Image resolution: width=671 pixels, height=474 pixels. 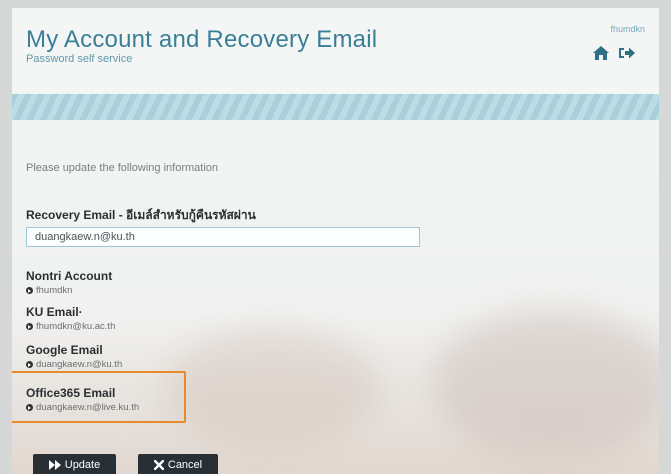 I want to click on username-label: fhumdkn, so click(x=627, y=29).